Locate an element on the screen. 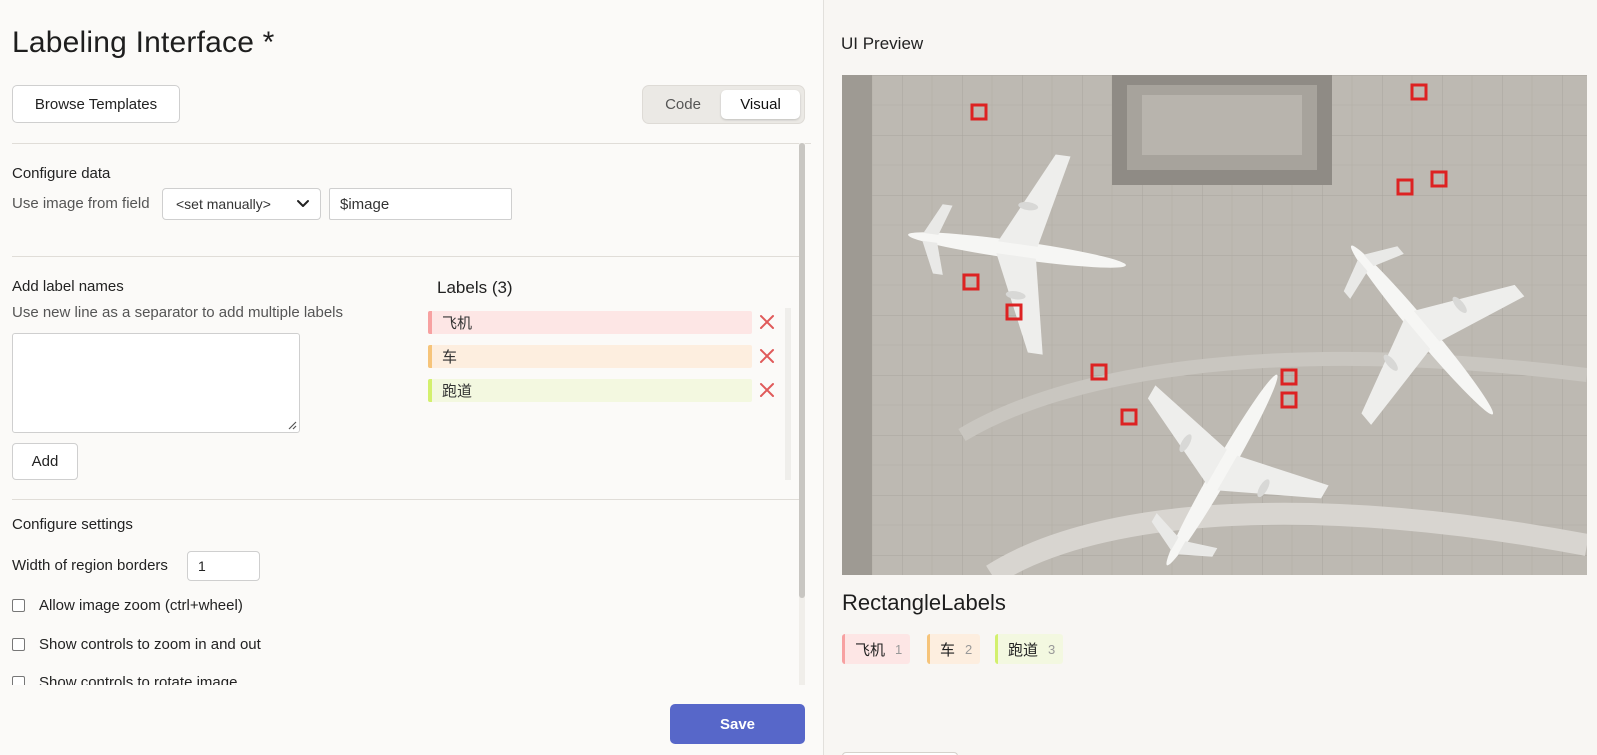 The image size is (1597, 755). image-field-input: $image is located at coordinates (420, 204).